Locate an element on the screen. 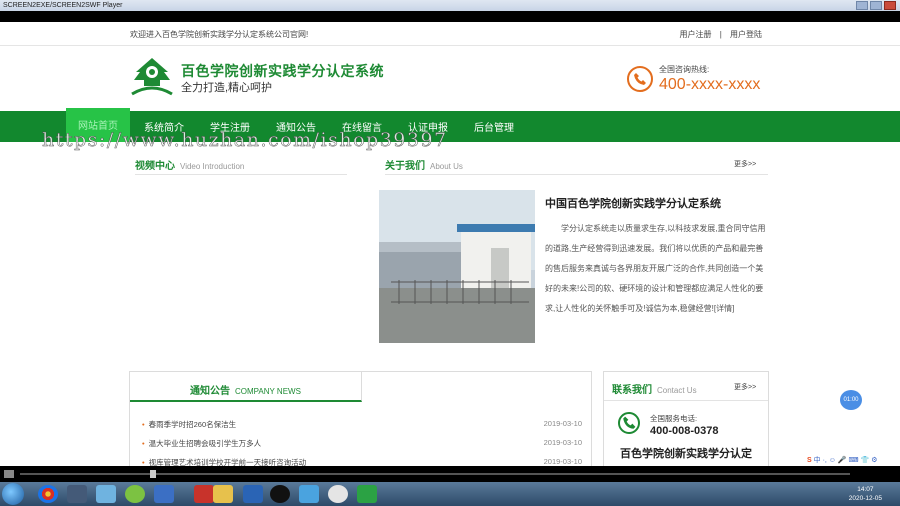  about-title-en: About Us is located at coordinates (446, 166).